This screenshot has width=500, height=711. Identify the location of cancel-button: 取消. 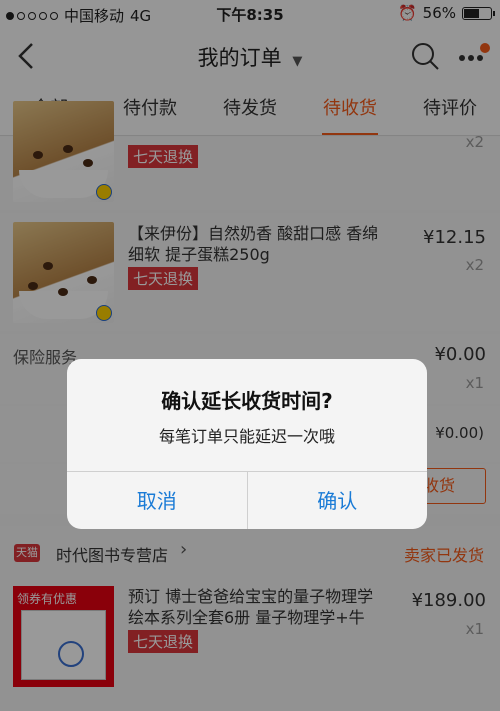
(157, 500).